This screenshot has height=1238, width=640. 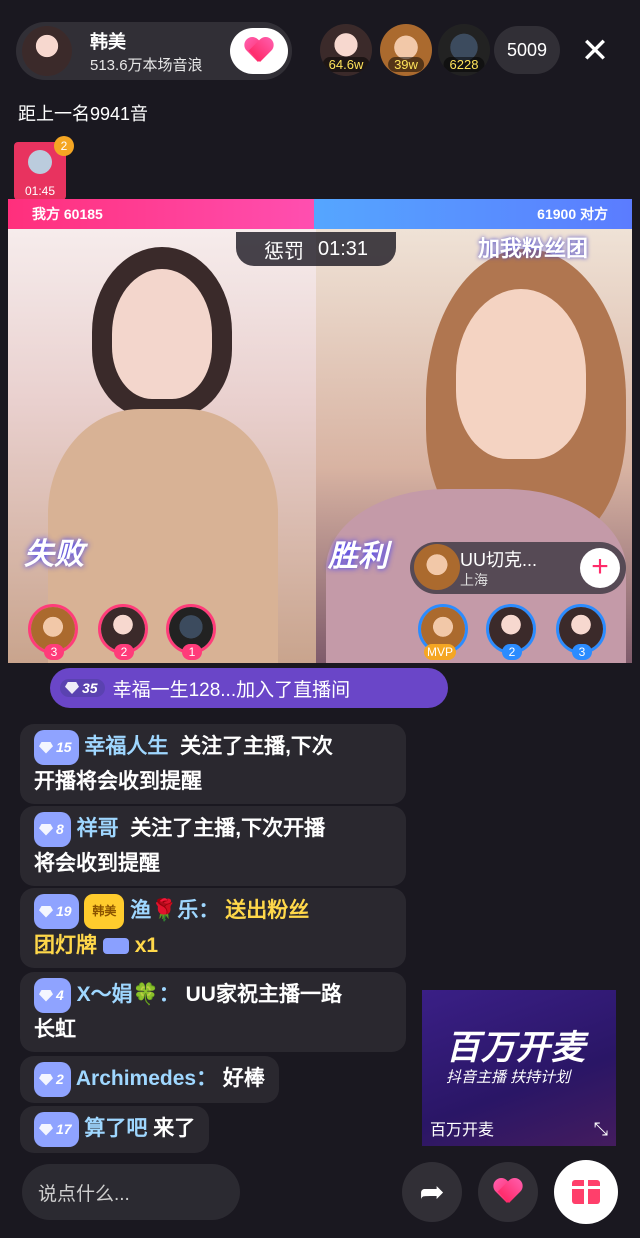 What do you see at coordinates (146, 65) in the screenshot?
I see `host-subtitle: 513.6万本场音浪` at bounding box center [146, 65].